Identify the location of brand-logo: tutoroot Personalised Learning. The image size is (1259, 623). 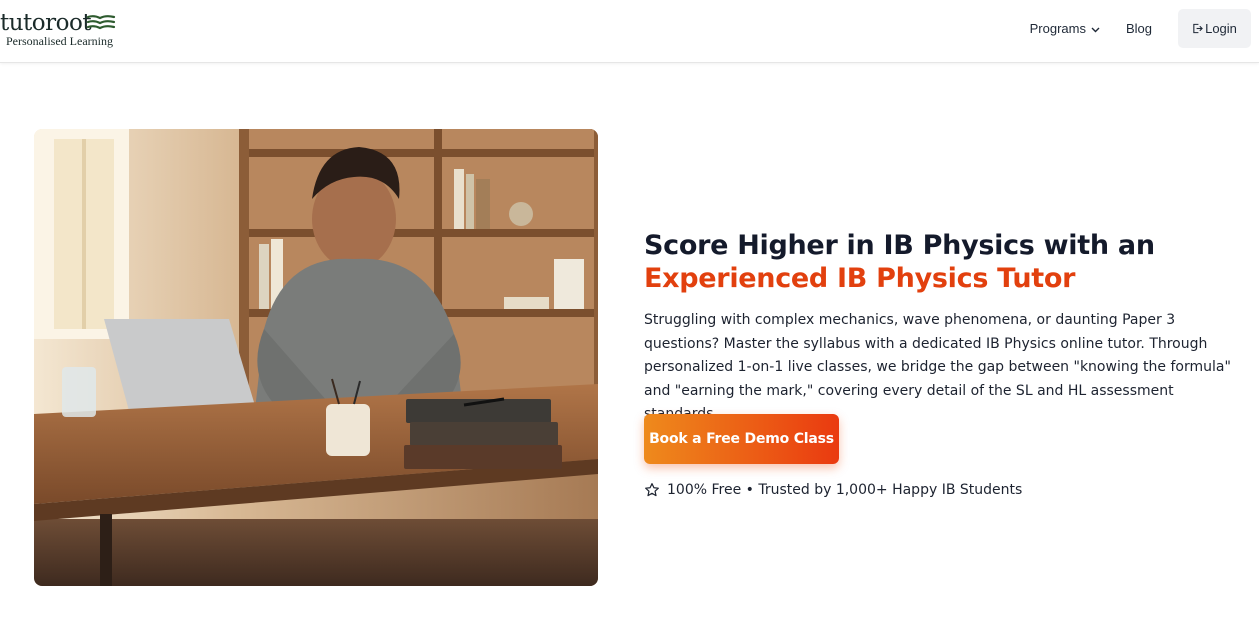
(60, 30).